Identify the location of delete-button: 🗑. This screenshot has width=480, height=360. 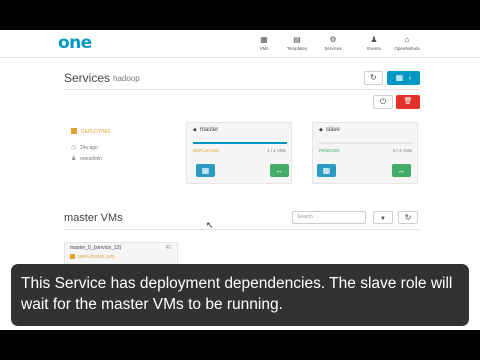
(408, 102).